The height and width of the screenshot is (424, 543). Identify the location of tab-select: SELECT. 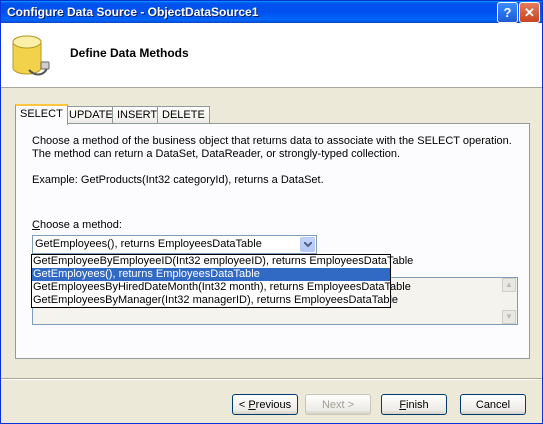
(41, 114).